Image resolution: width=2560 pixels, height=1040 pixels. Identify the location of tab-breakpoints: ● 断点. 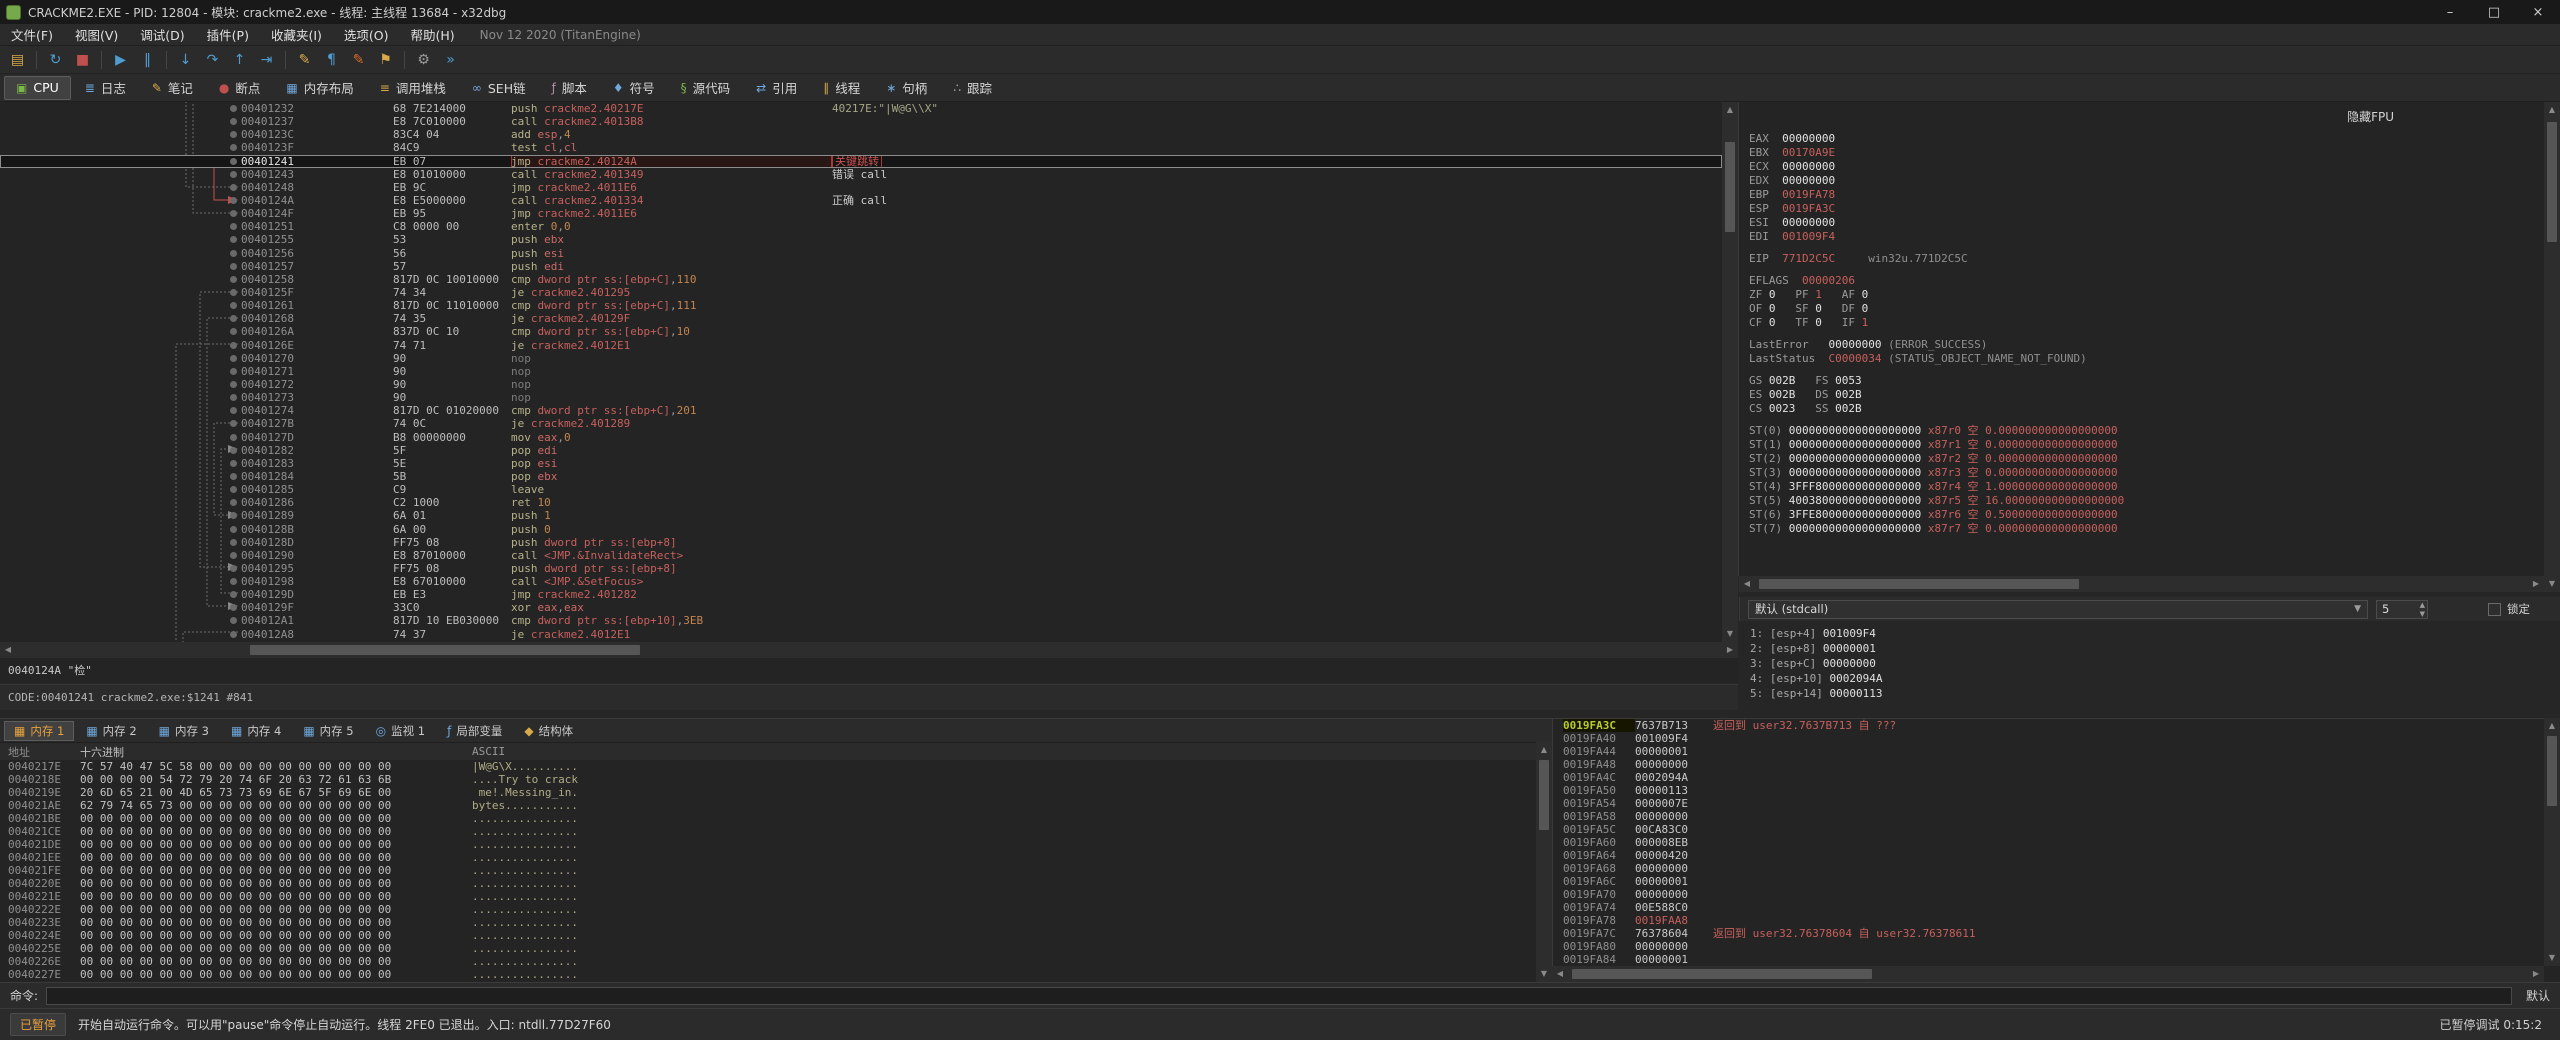
(240, 88).